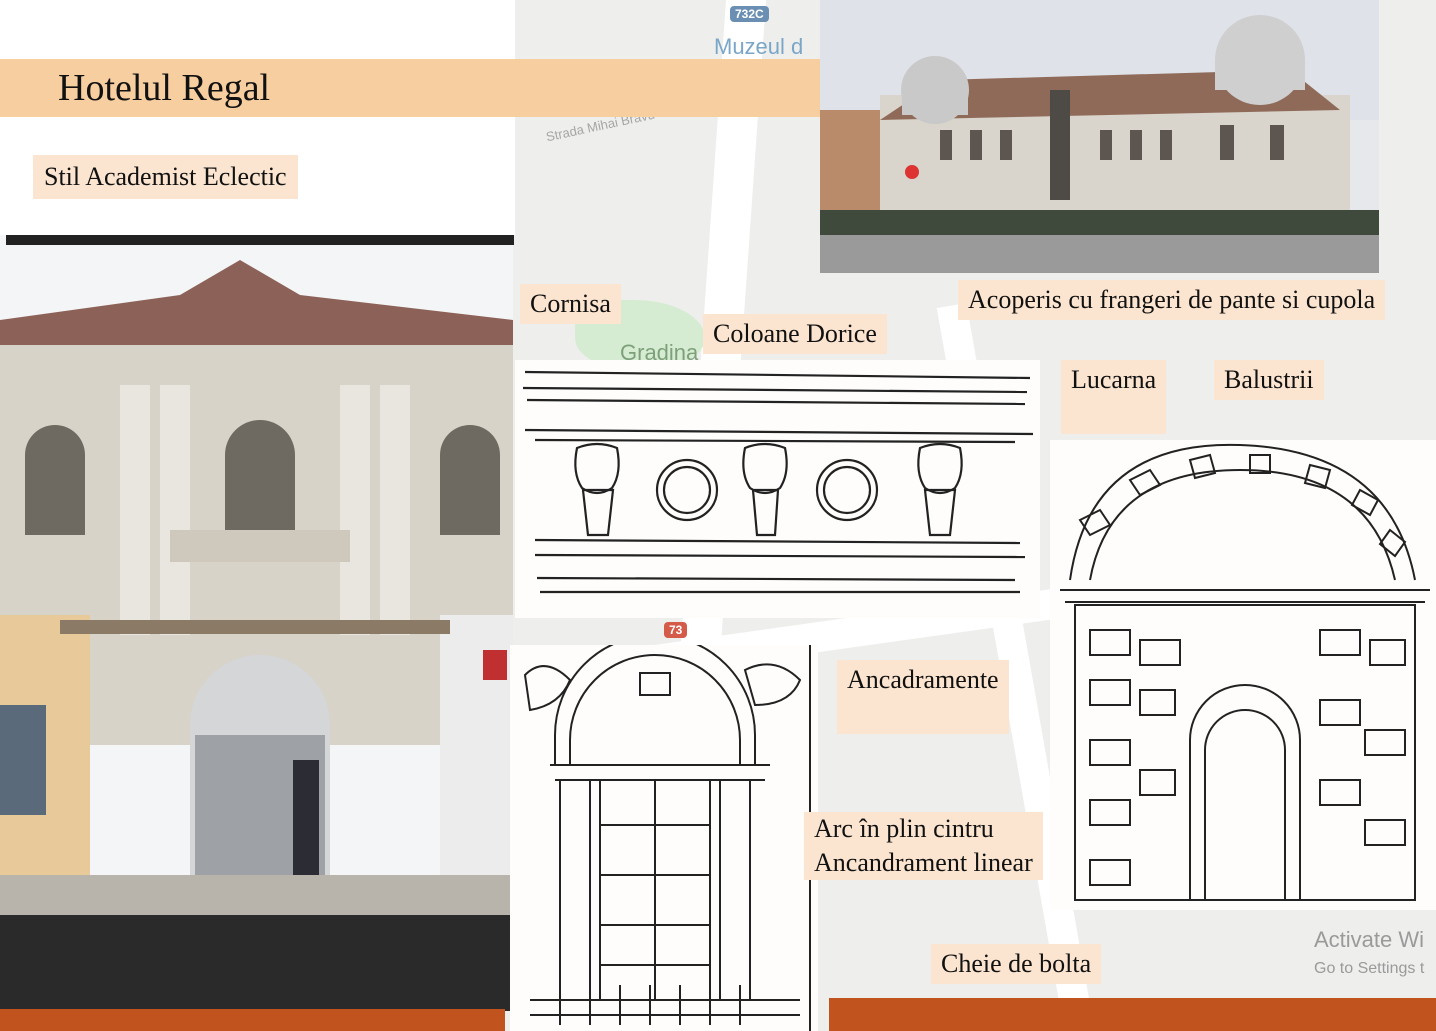  Describe the element at coordinates (749, 14) in the screenshot. I see `map-shield-732c: 732C` at that location.